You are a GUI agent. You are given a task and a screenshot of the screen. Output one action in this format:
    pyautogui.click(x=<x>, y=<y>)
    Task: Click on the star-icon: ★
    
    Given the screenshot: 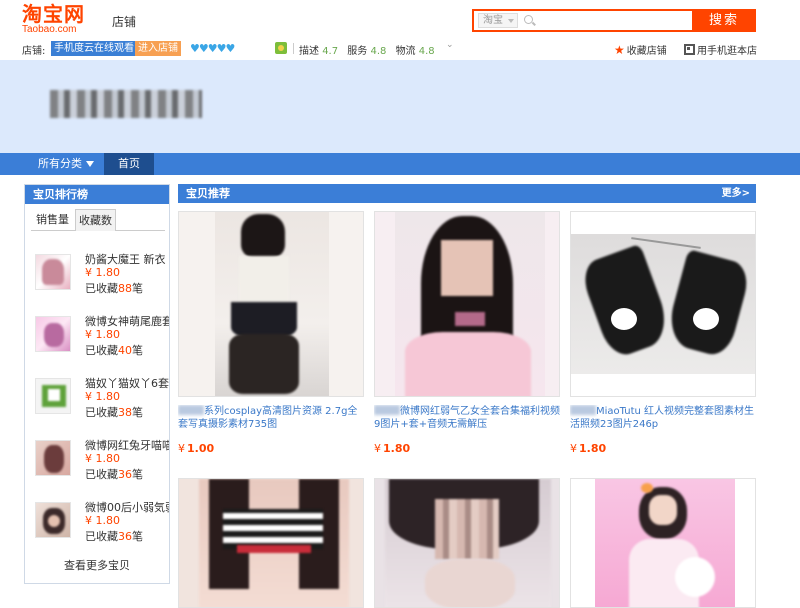 What is the action you would take?
    pyautogui.click(x=619, y=50)
    